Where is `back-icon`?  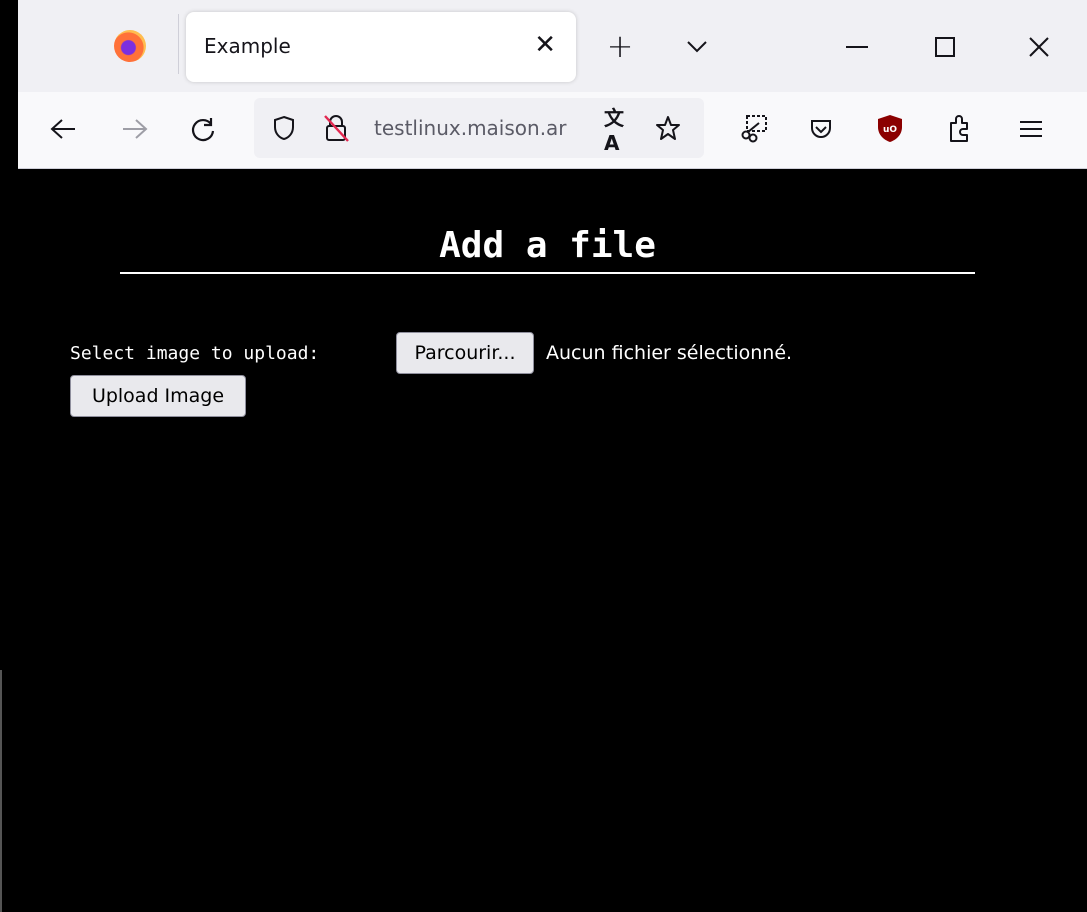 back-icon is located at coordinates (63, 129).